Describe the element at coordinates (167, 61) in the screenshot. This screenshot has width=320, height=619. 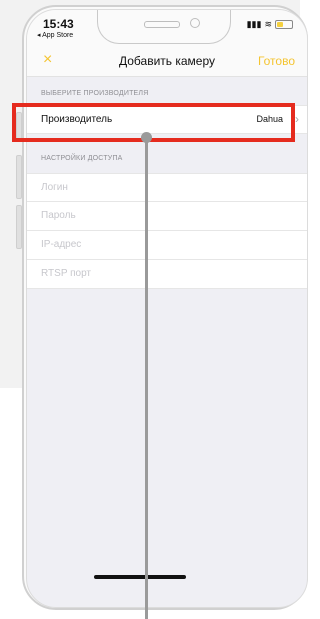
I see `navigation-bar: × Добавить камеру Готово` at that location.